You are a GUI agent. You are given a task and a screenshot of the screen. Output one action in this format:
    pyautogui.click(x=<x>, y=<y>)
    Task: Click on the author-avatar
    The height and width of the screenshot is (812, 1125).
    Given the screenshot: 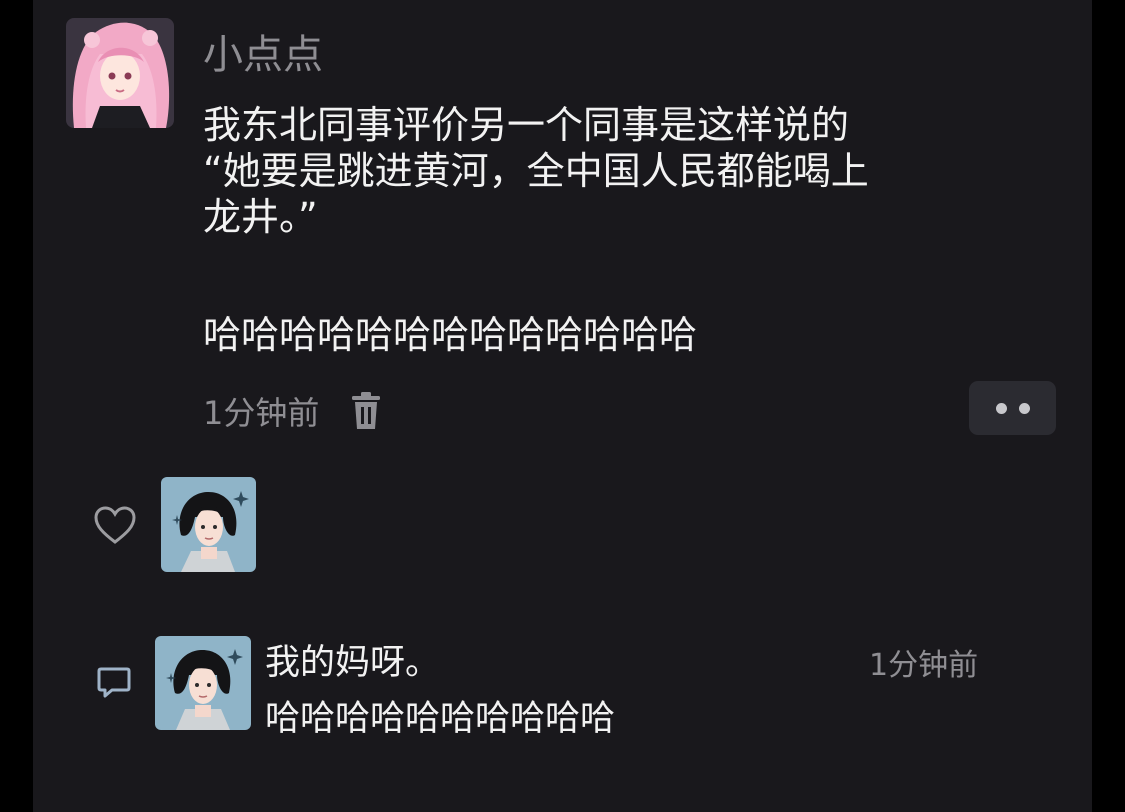 What is the action you would take?
    pyautogui.click(x=120, y=73)
    